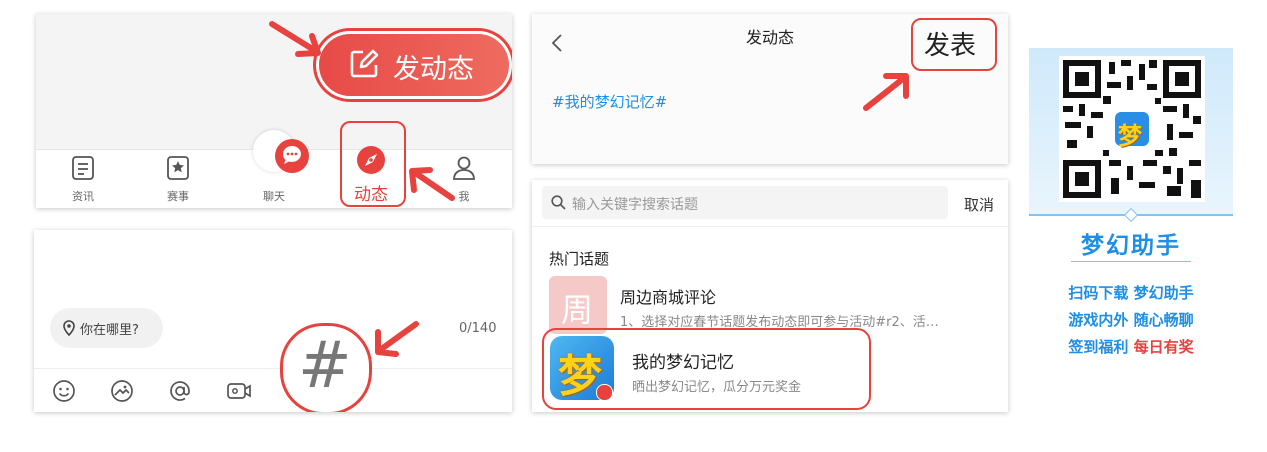 This screenshot has height=452, width=1267. I want to click on video-icon, so click(239, 391).